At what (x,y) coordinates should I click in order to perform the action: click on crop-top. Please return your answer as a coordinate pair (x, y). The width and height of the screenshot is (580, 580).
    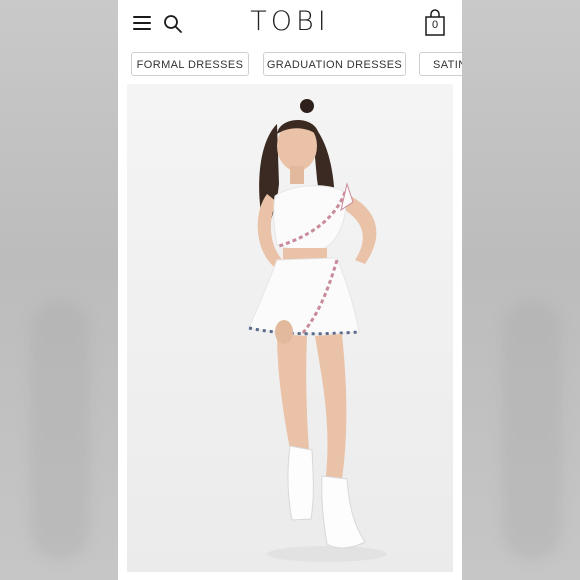
    Looking at the image, I should click on (310, 218).